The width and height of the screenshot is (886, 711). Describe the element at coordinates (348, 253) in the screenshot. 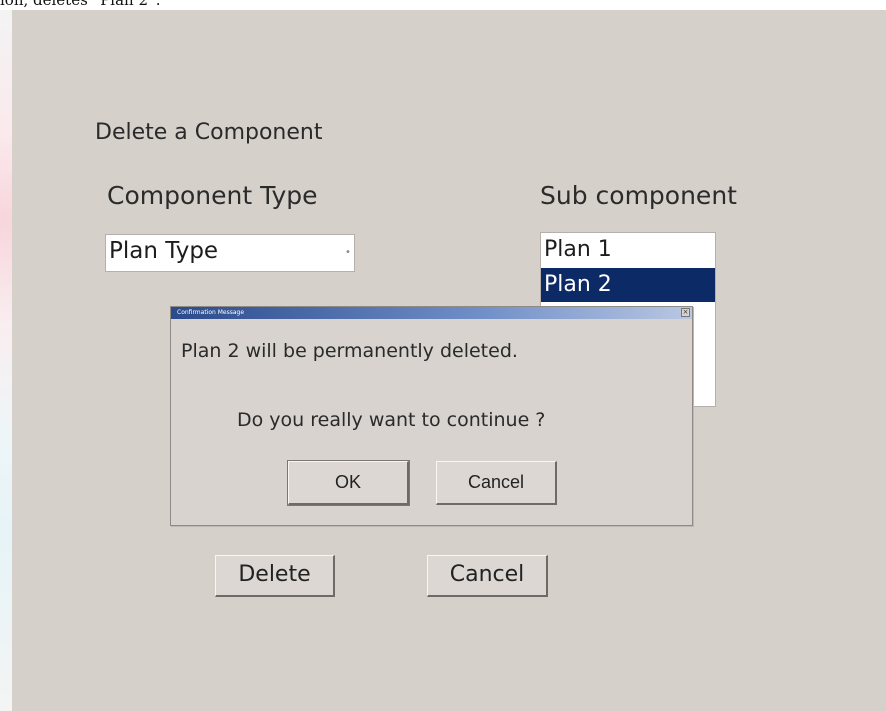

I see `chevron-down-icon: •` at that location.